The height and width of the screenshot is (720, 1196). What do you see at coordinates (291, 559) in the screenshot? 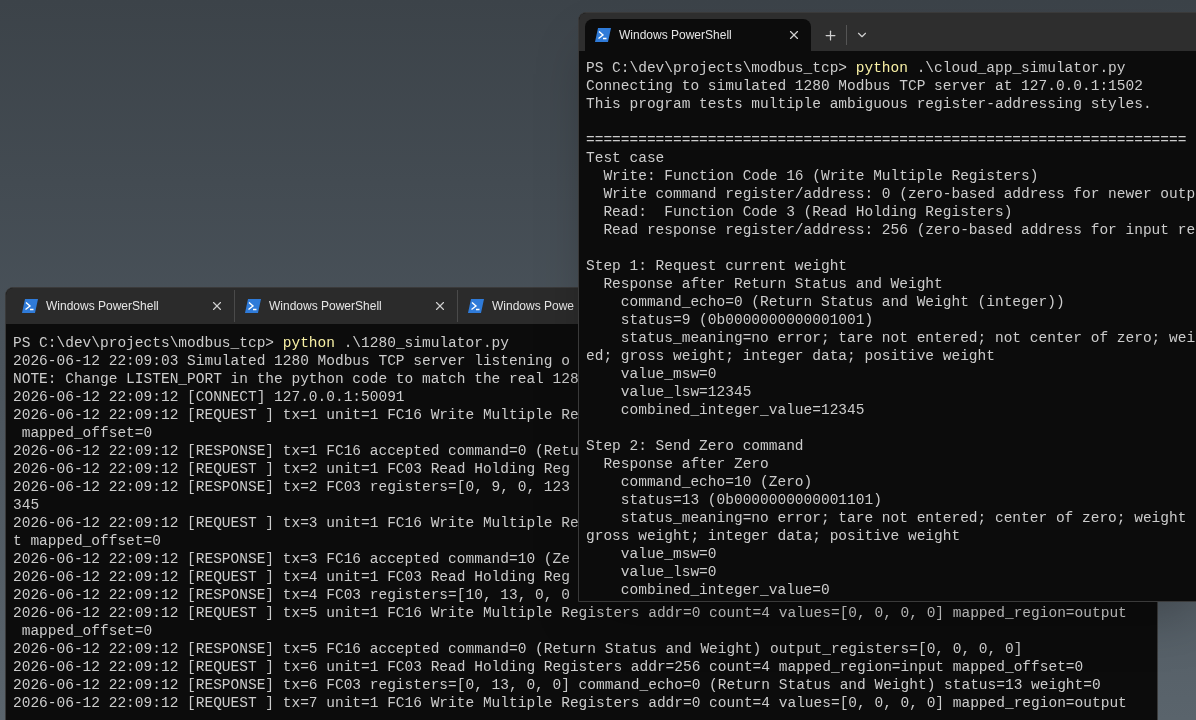
I see `output-line: 2026-06-12 22:09:12 [RESPONSE] tx=3 FC16 accepted command=10 (Ze` at bounding box center [291, 559].